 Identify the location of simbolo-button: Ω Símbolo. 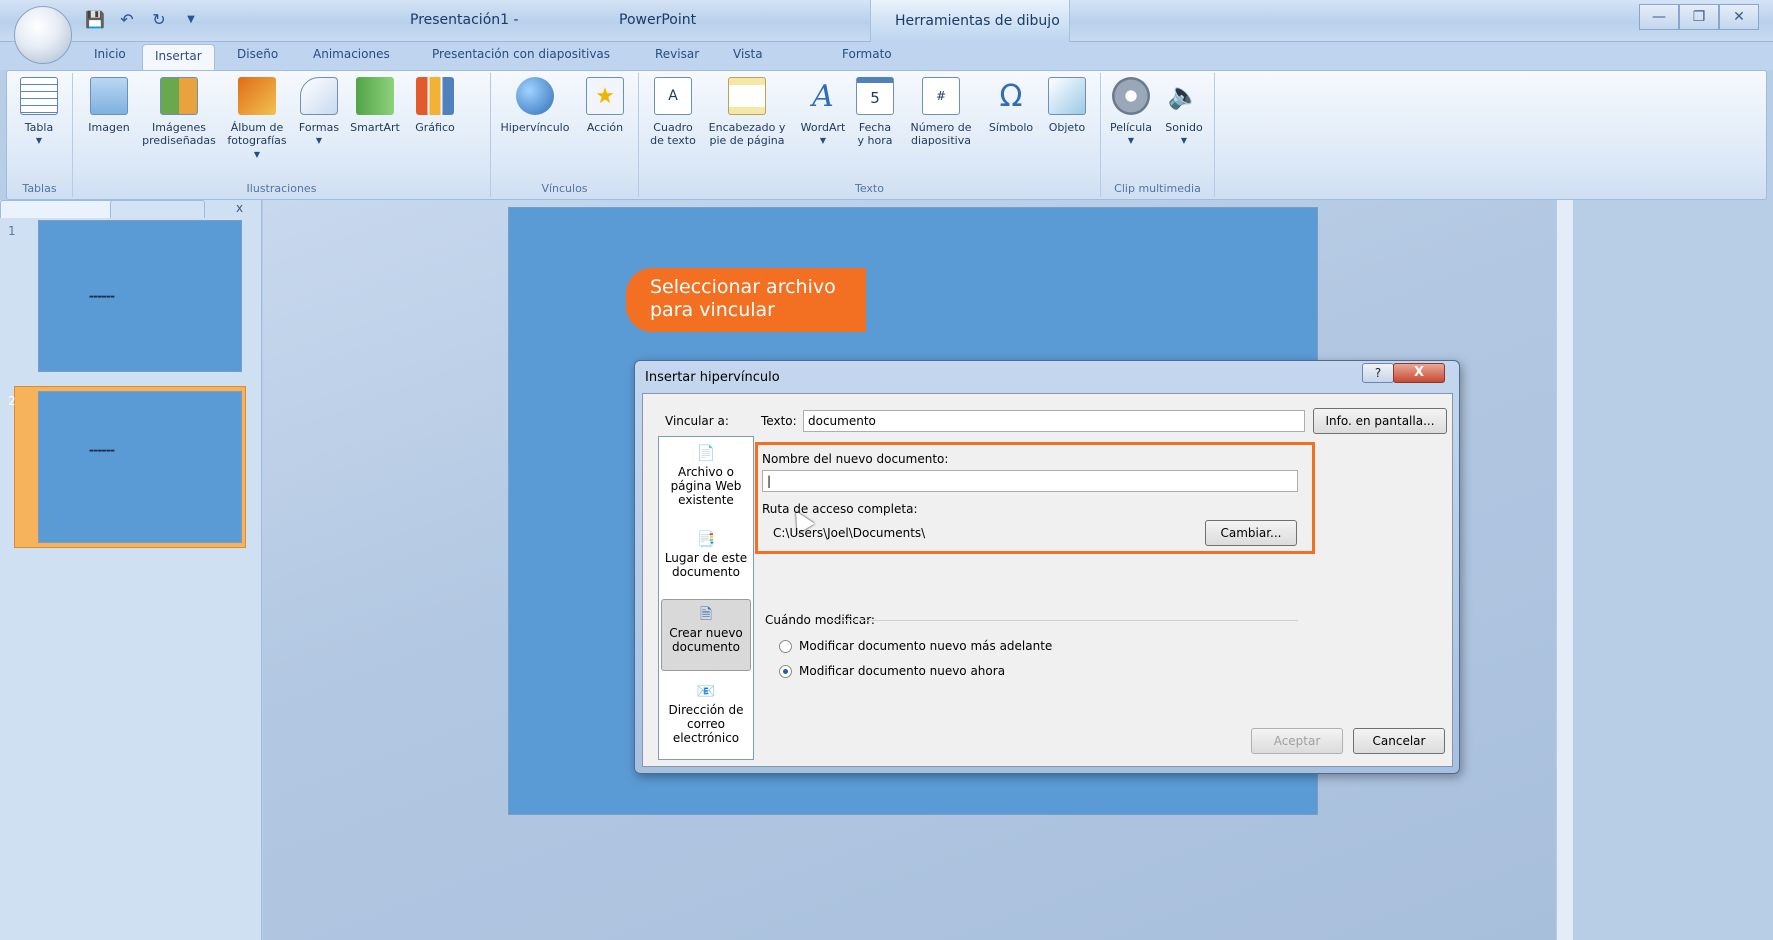
(1011, 105).